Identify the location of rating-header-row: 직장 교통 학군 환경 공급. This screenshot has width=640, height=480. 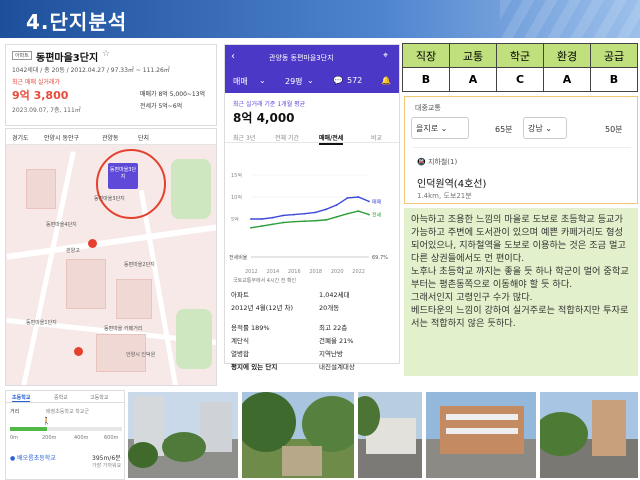
(520, 55).